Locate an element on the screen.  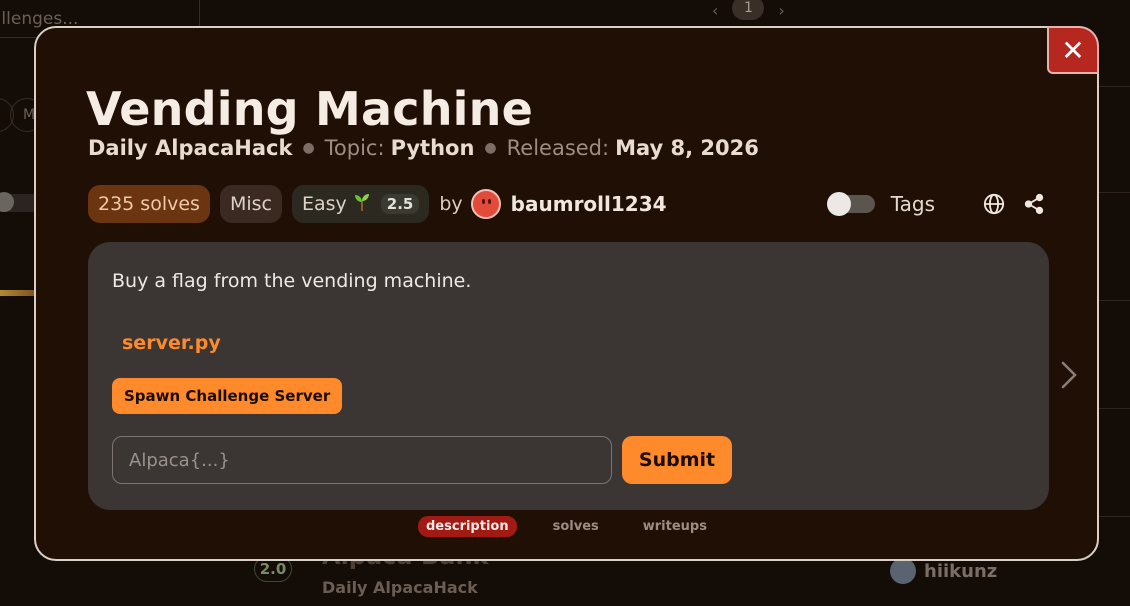
modal-tabs: description solves writeups is located at coordinates (566, 526).